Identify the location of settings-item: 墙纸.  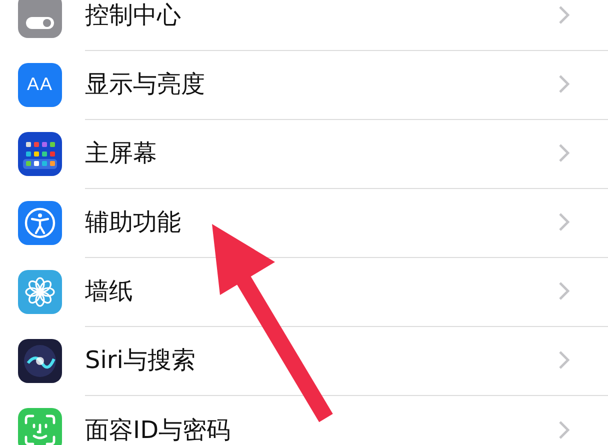
(321, 291).